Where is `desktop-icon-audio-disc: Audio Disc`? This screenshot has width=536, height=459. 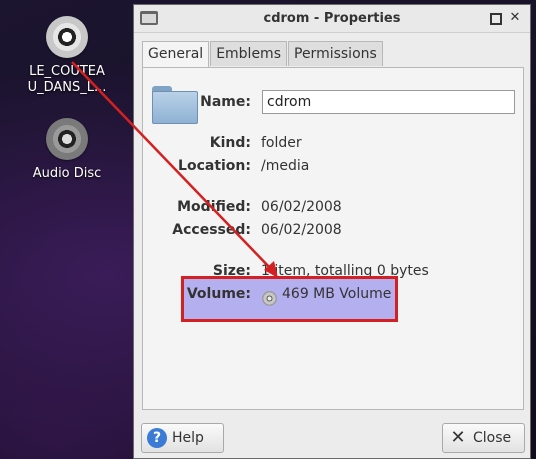
desktop-icon-audio-disc: Audio Disc is located at coordinates (67, 150).